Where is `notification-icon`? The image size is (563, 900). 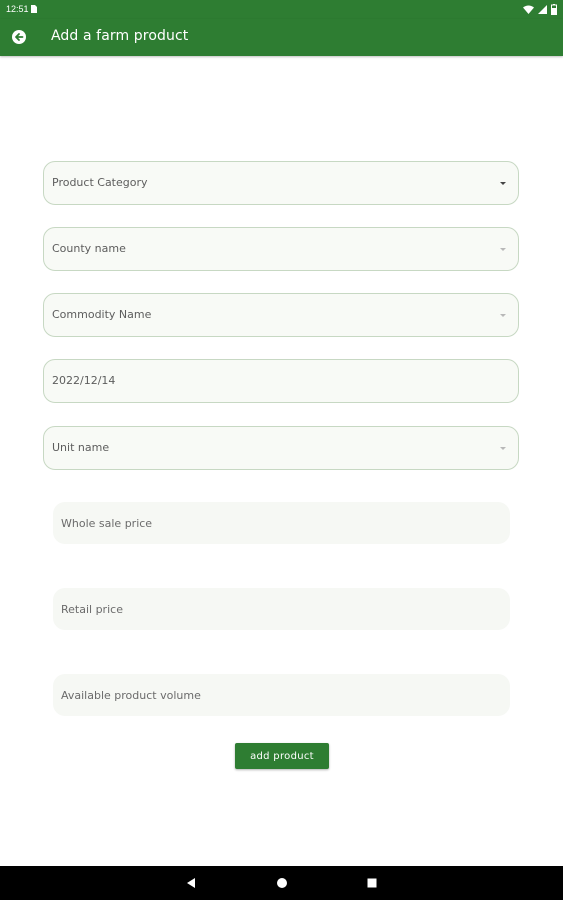 notification-icon is located at coordinates (34, 9).